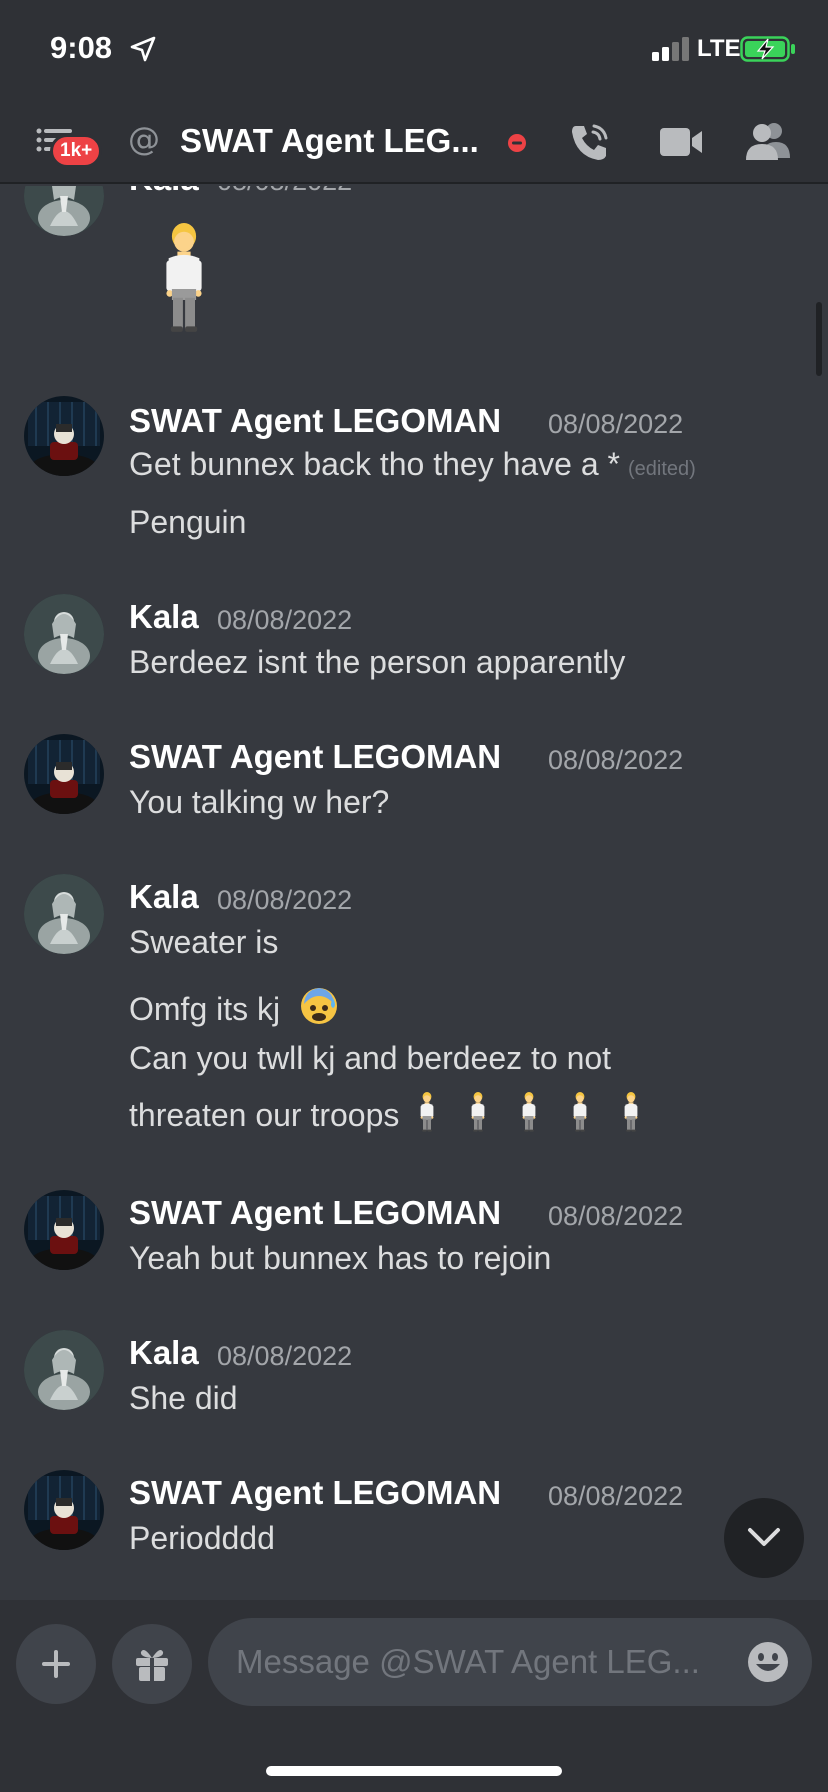  I want to click on gift-icon, so click(152, 1665).